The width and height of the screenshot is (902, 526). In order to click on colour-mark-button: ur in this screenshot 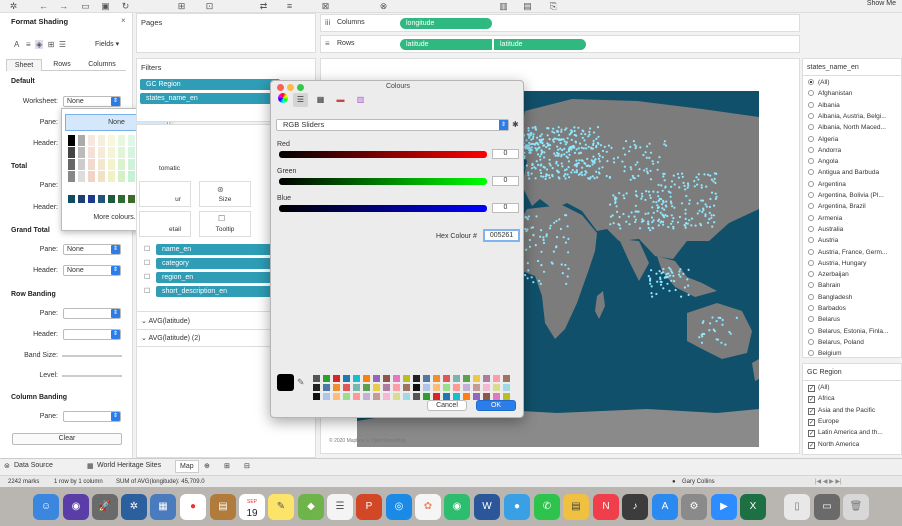, I will do `click(165, 194)`.